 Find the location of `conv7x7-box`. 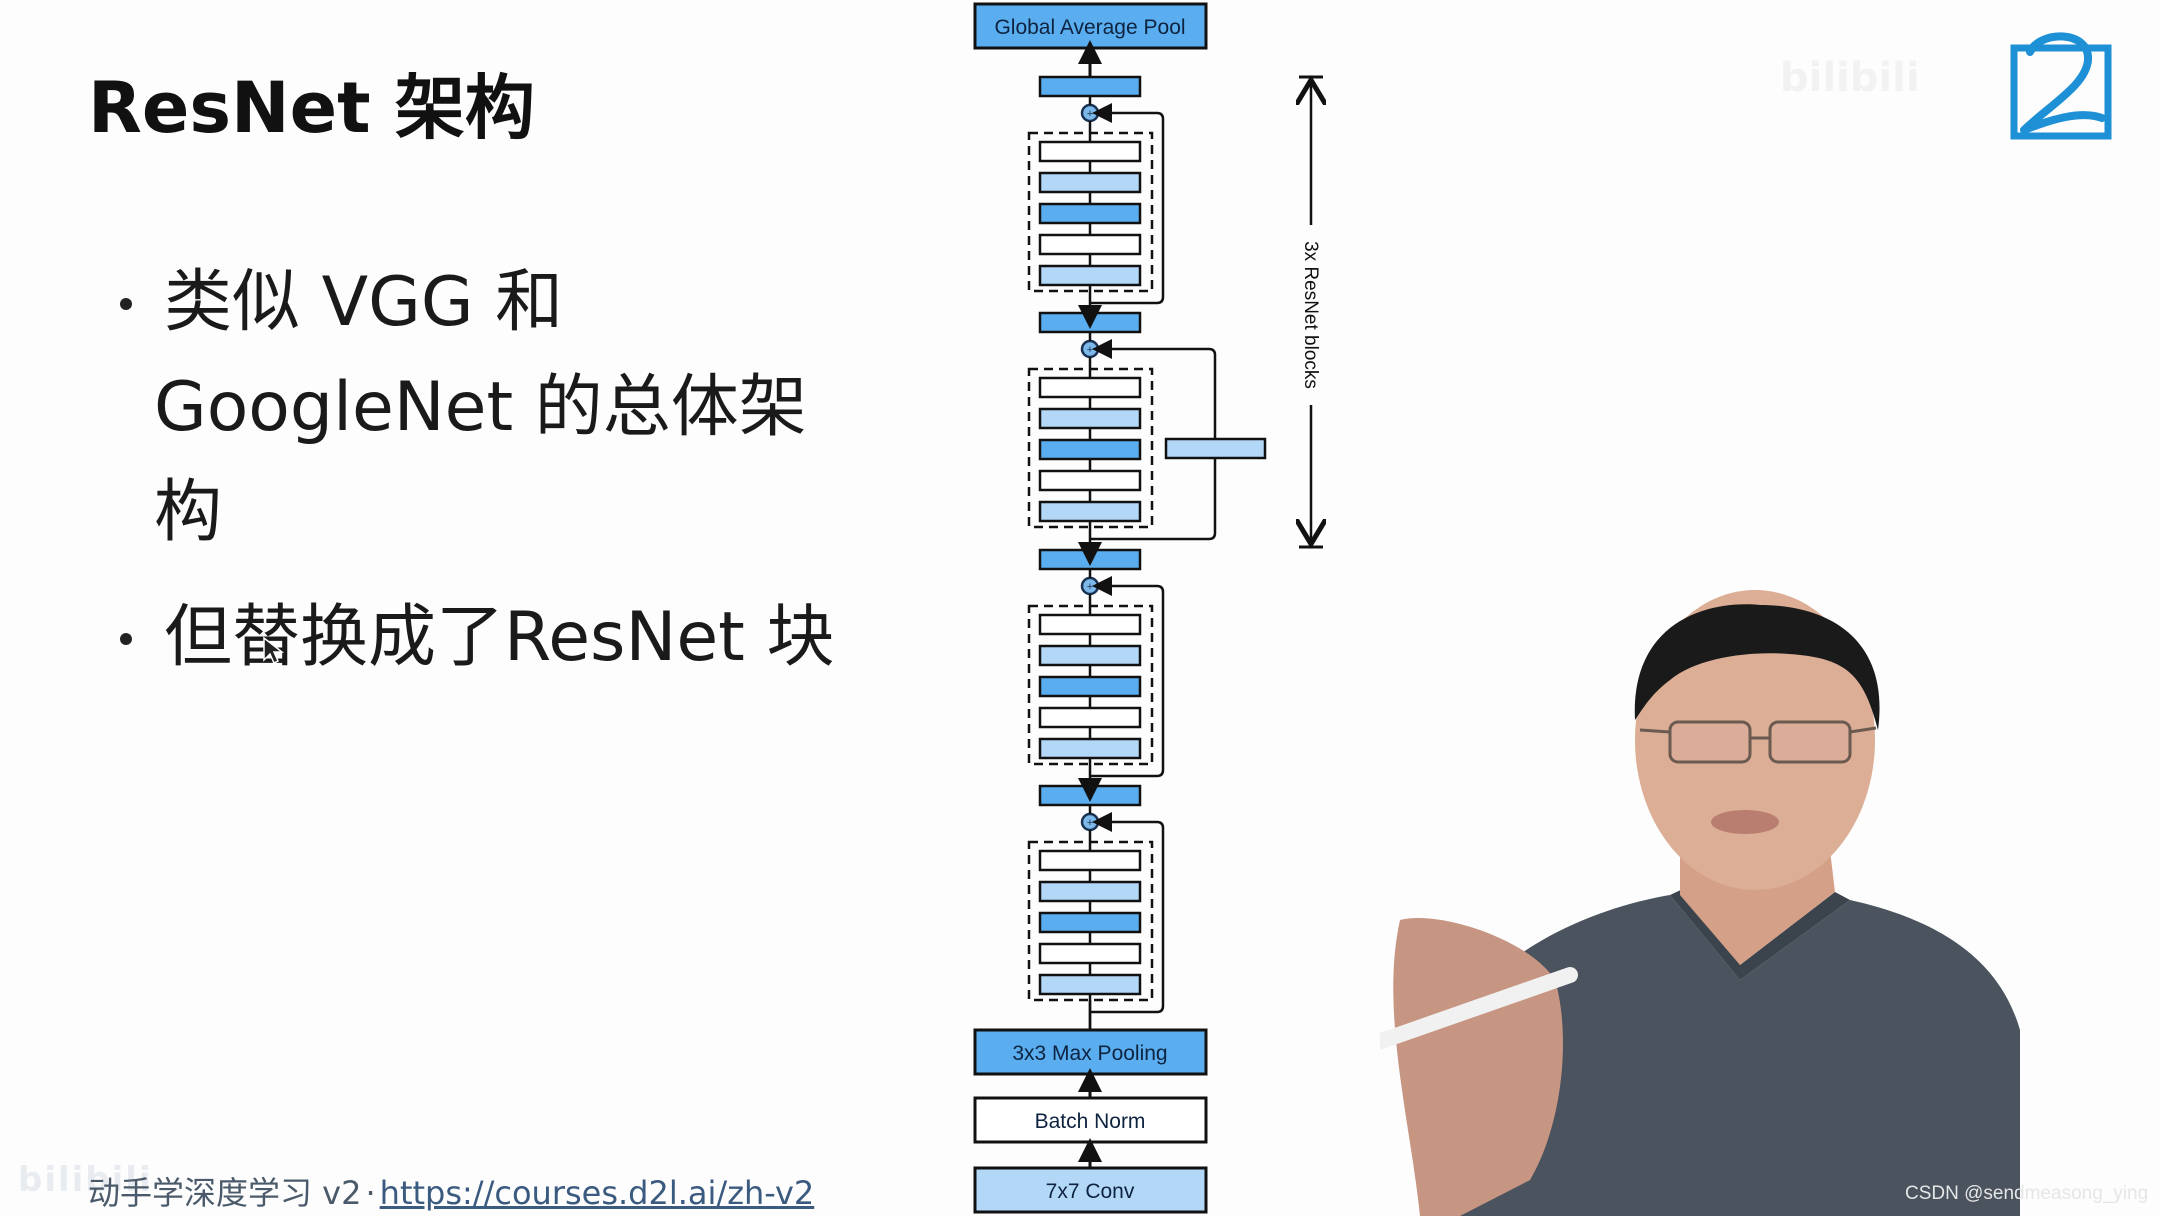

conv7x7-box is located at coordinates (1090, 1190).